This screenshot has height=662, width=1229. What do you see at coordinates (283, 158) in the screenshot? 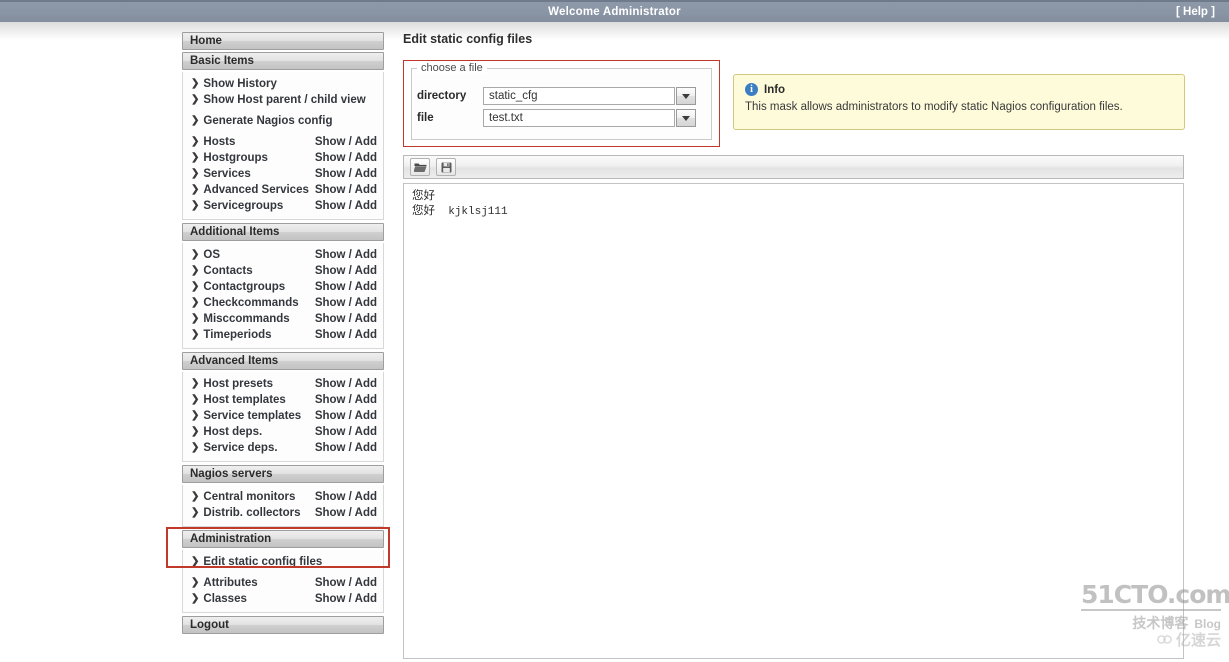
I see `sidebar-item-hostgroups: ❯ Hostgroups Show / Add` at bounding box center [283, 158].